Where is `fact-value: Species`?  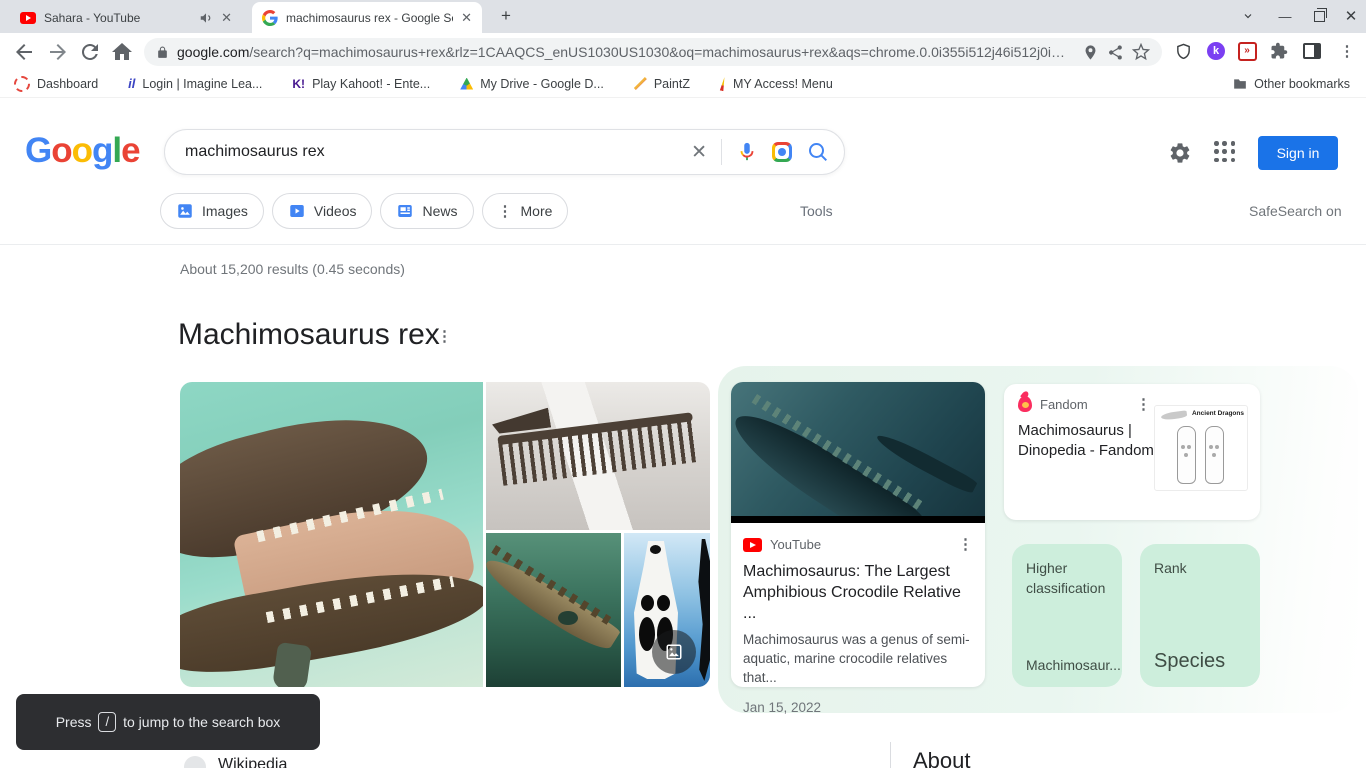 fact-value: Species is located at coordinates (1190, 661).